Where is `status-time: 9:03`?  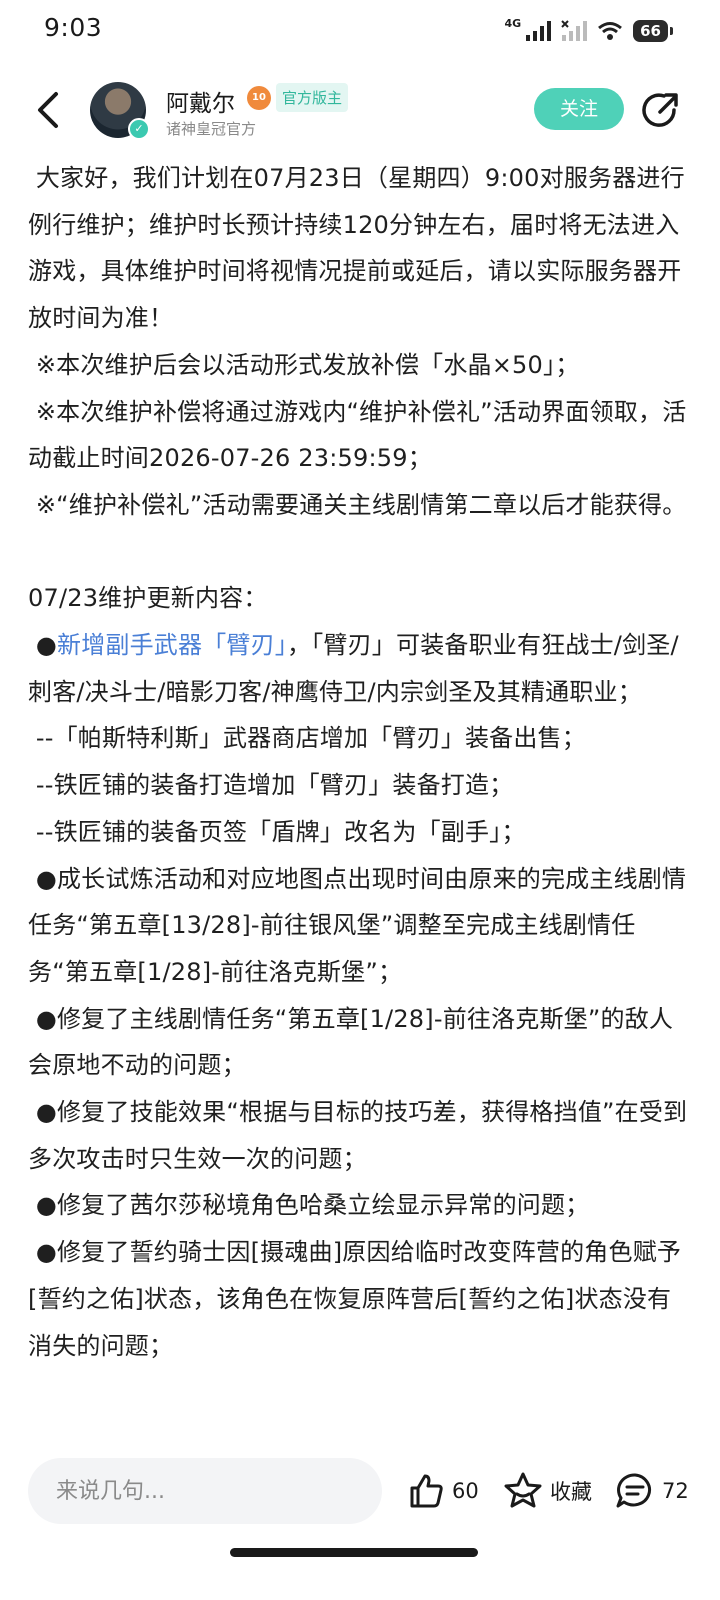 status-time: 9:03 is located at coordinates (73, 27).